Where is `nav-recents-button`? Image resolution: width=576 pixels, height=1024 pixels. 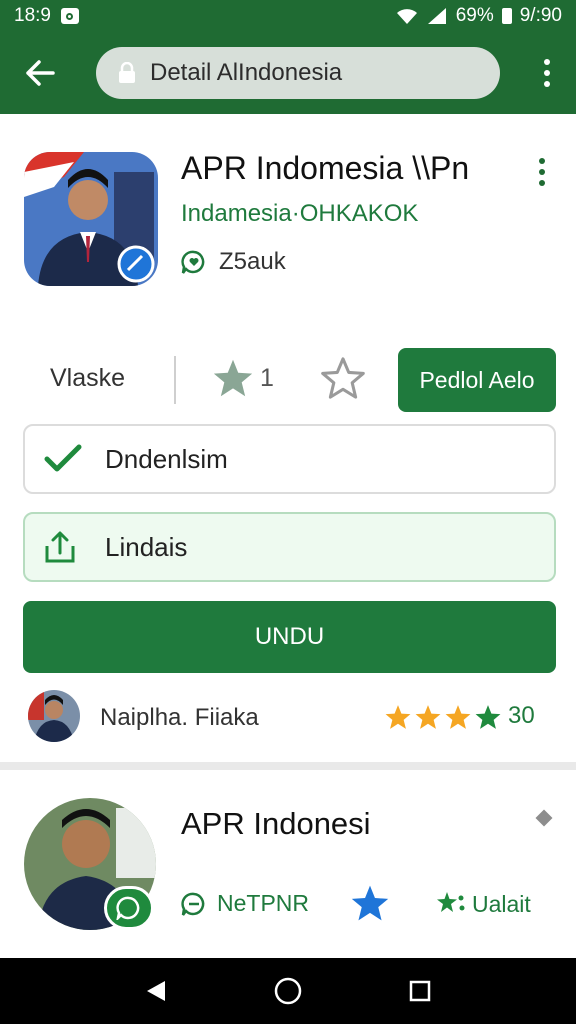 nav-recents-button is located at coordinates (420, 991).